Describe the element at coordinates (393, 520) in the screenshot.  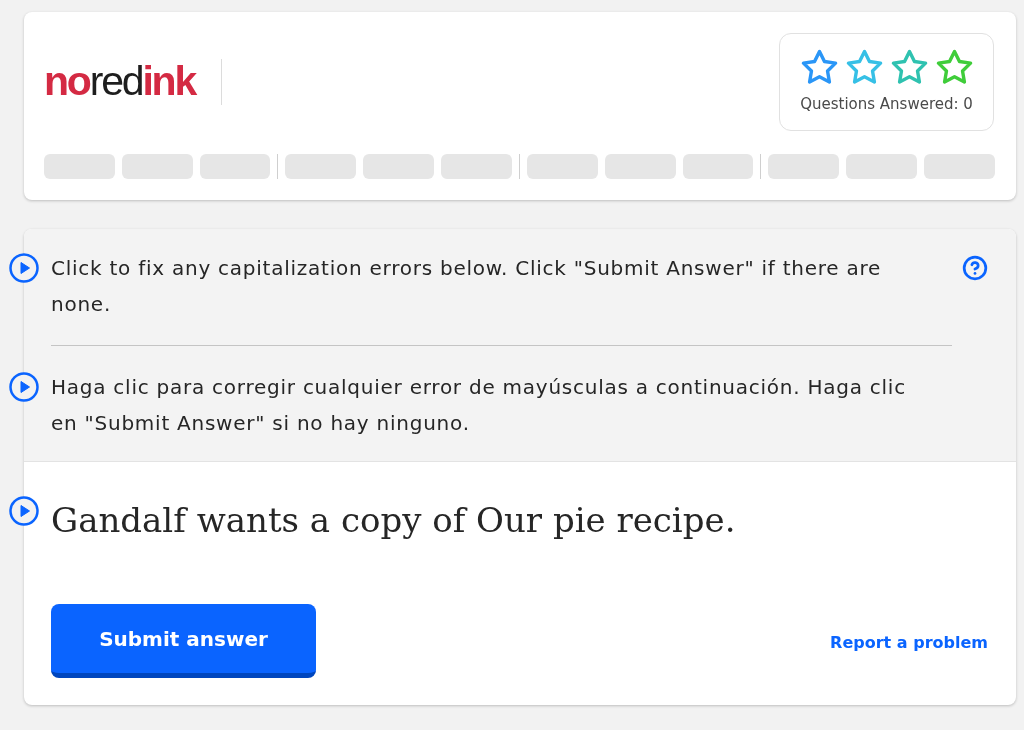
I see `question-sentence: Gandalf wants a copy of Our pie recipe.` at that location.